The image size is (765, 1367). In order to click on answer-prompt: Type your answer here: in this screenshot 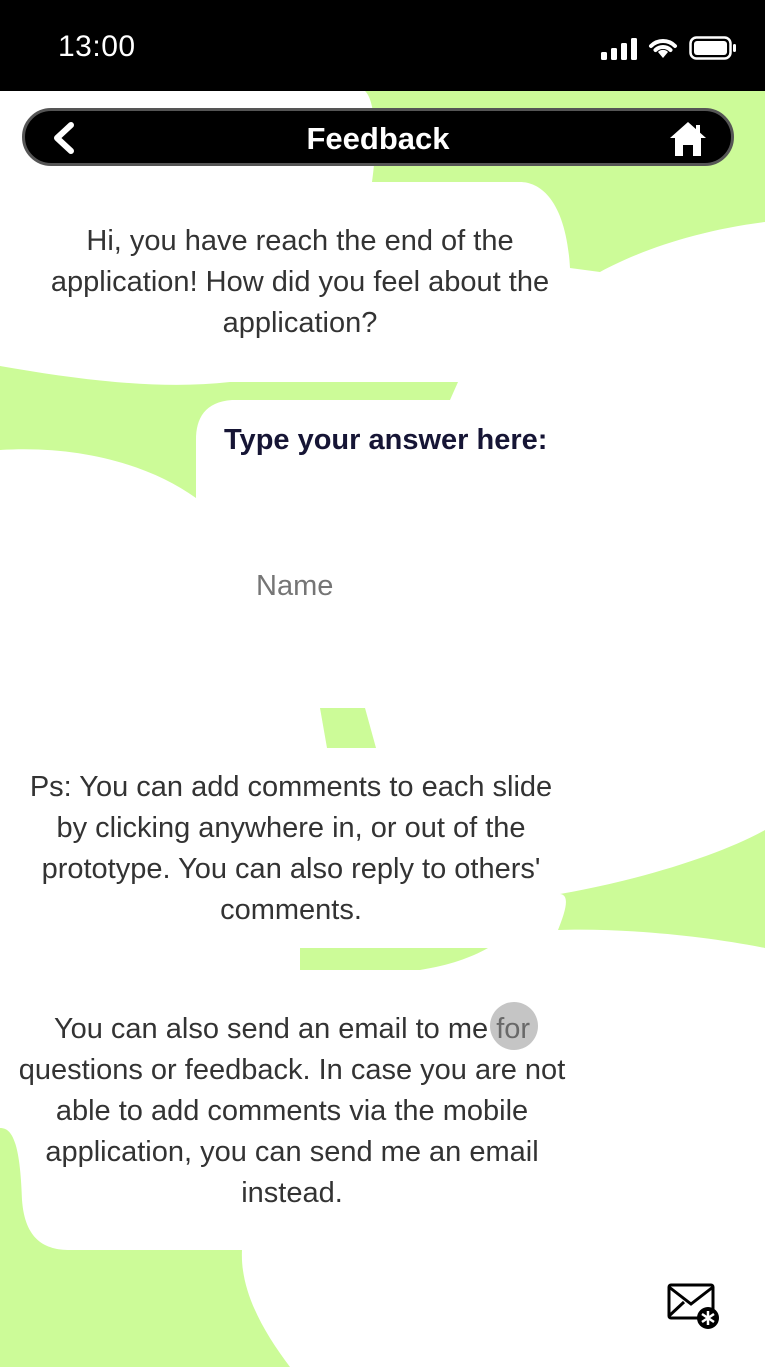, I will do `click(386, 440)`.